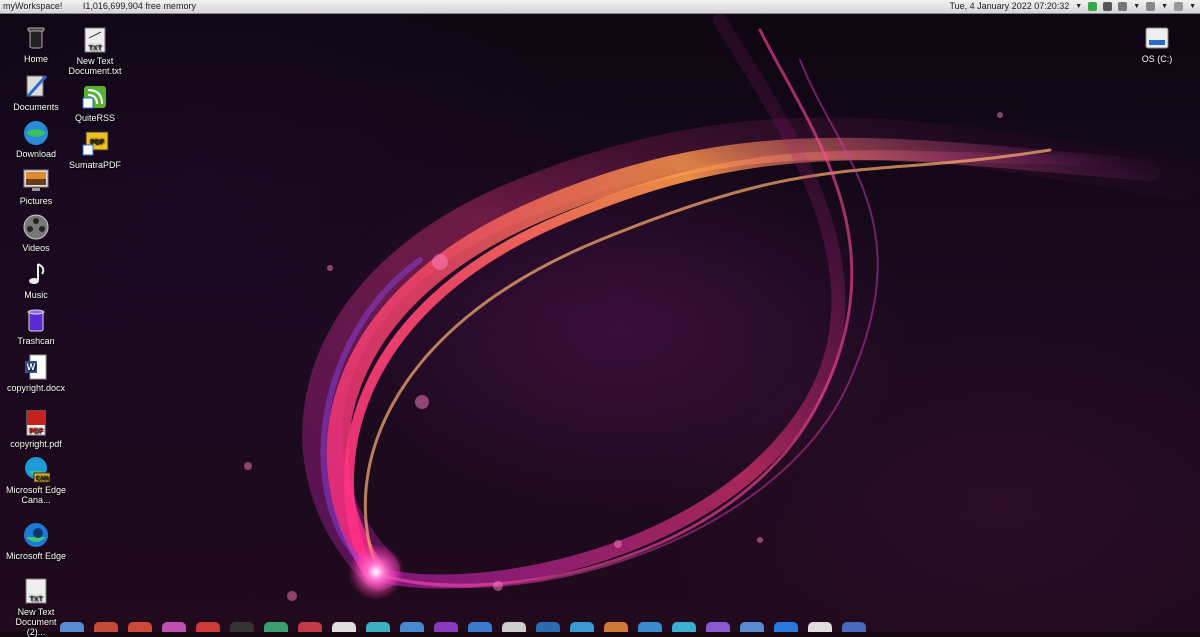 This screenshot has height=637, width=1200. I want to click on edge-icon, so click(36, 535).